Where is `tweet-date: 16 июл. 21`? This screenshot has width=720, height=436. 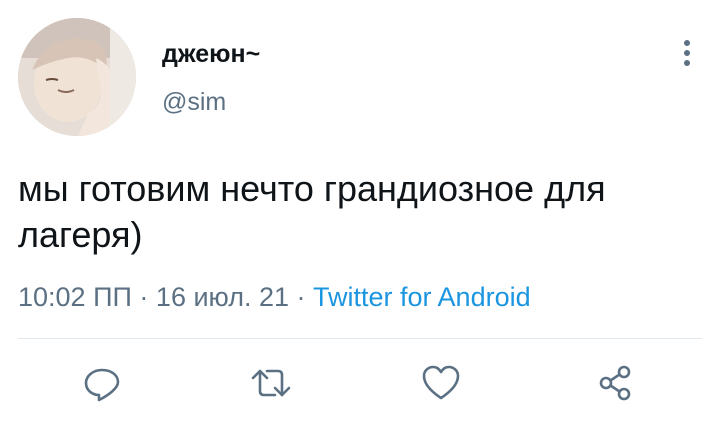
tweet-date: 16 июл. 21 is located at coordinates (222, 297).